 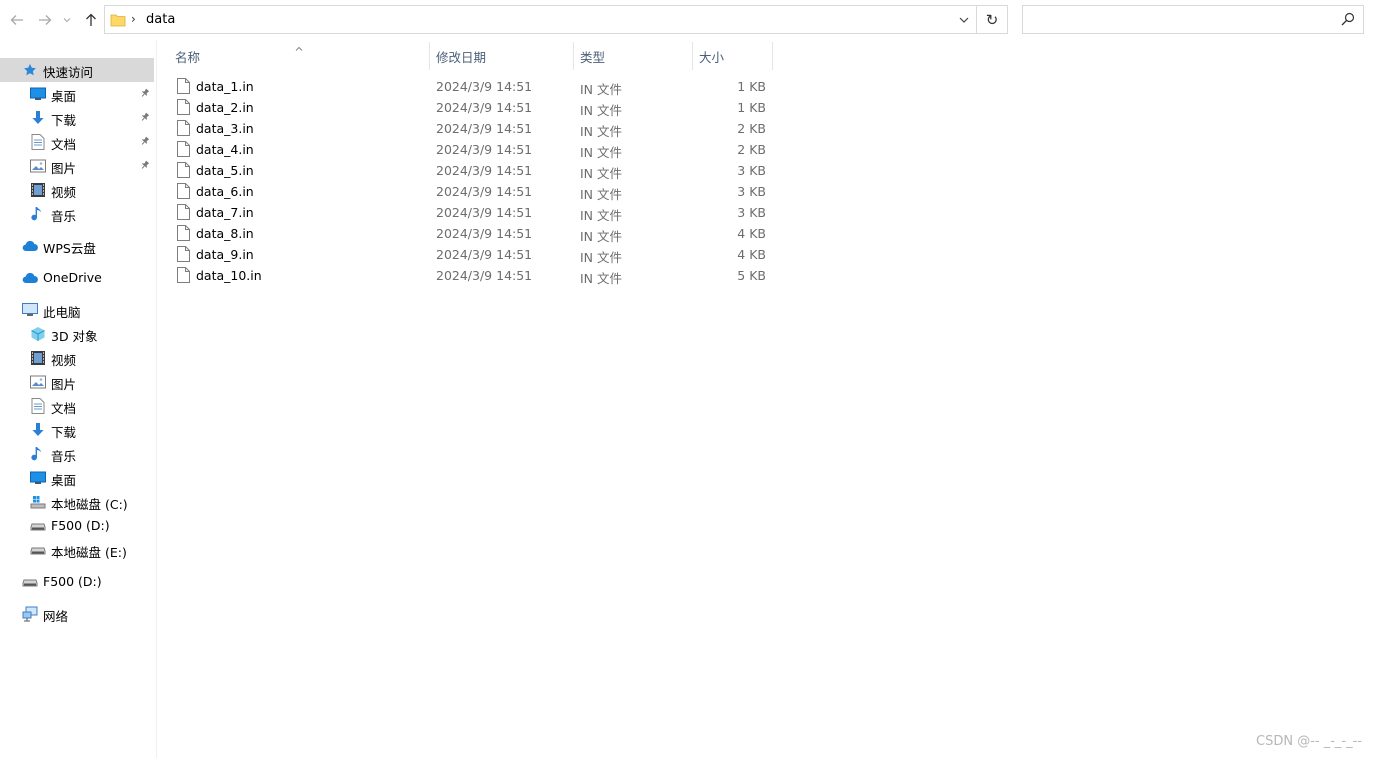 I want to click on forward-button, so click(x=45, y=20).